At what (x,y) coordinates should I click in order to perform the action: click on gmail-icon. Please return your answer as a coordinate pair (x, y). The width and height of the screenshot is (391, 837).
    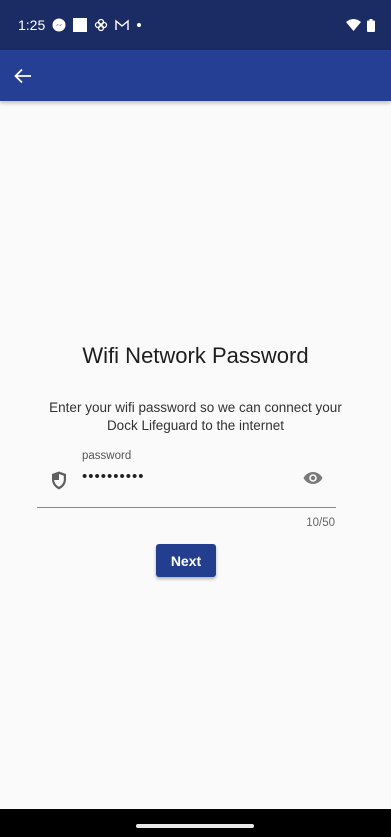
    Looking at the image, I should click on (122, 24).